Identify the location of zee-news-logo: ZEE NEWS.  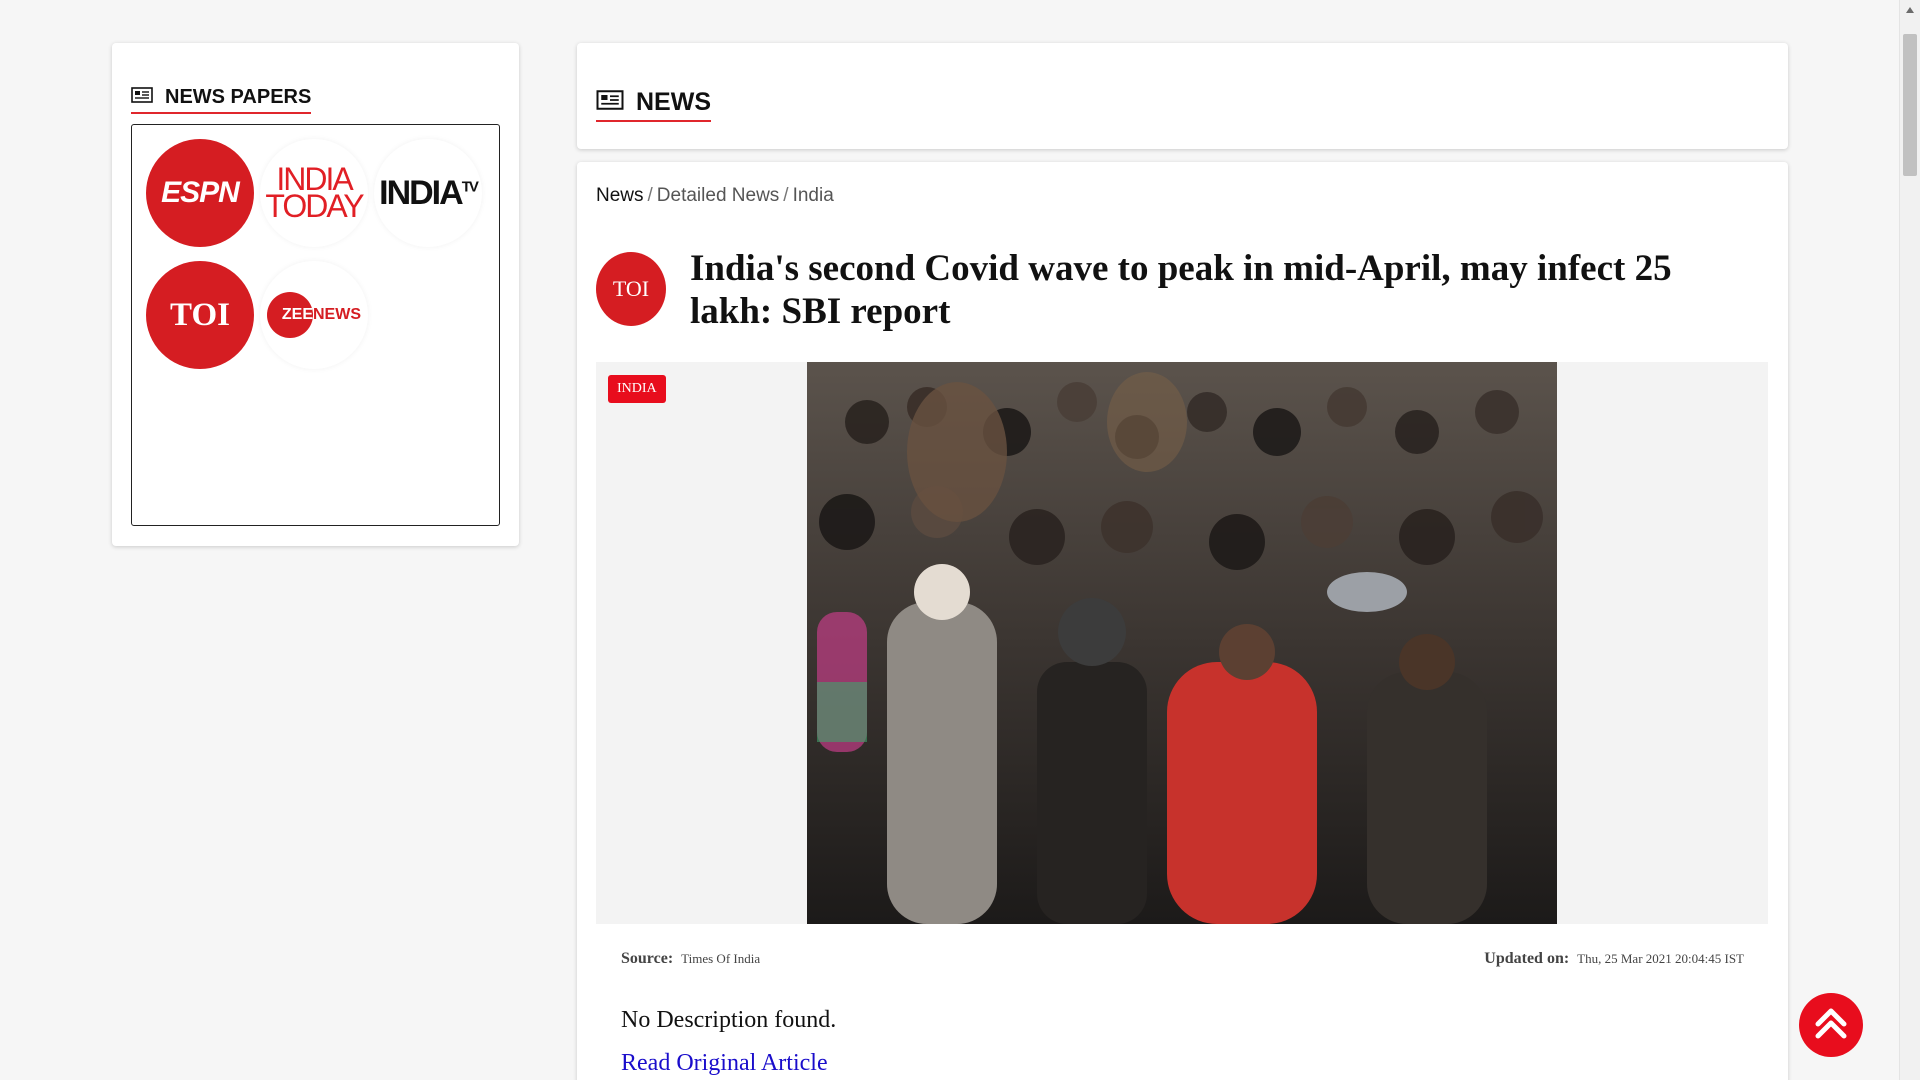
(314, 315).